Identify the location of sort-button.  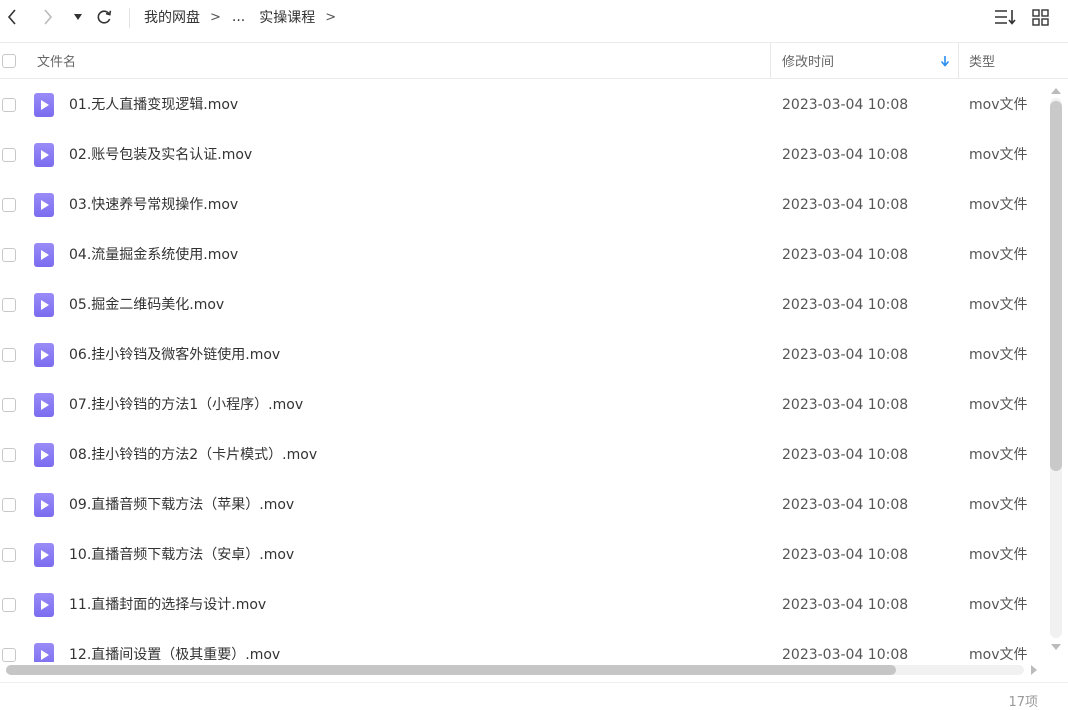
(1005, 17).